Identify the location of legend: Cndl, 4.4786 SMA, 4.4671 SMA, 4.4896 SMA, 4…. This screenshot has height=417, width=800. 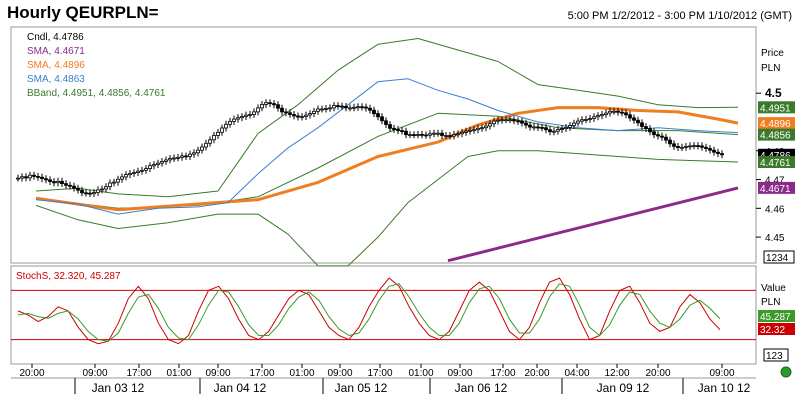
(91, 157).